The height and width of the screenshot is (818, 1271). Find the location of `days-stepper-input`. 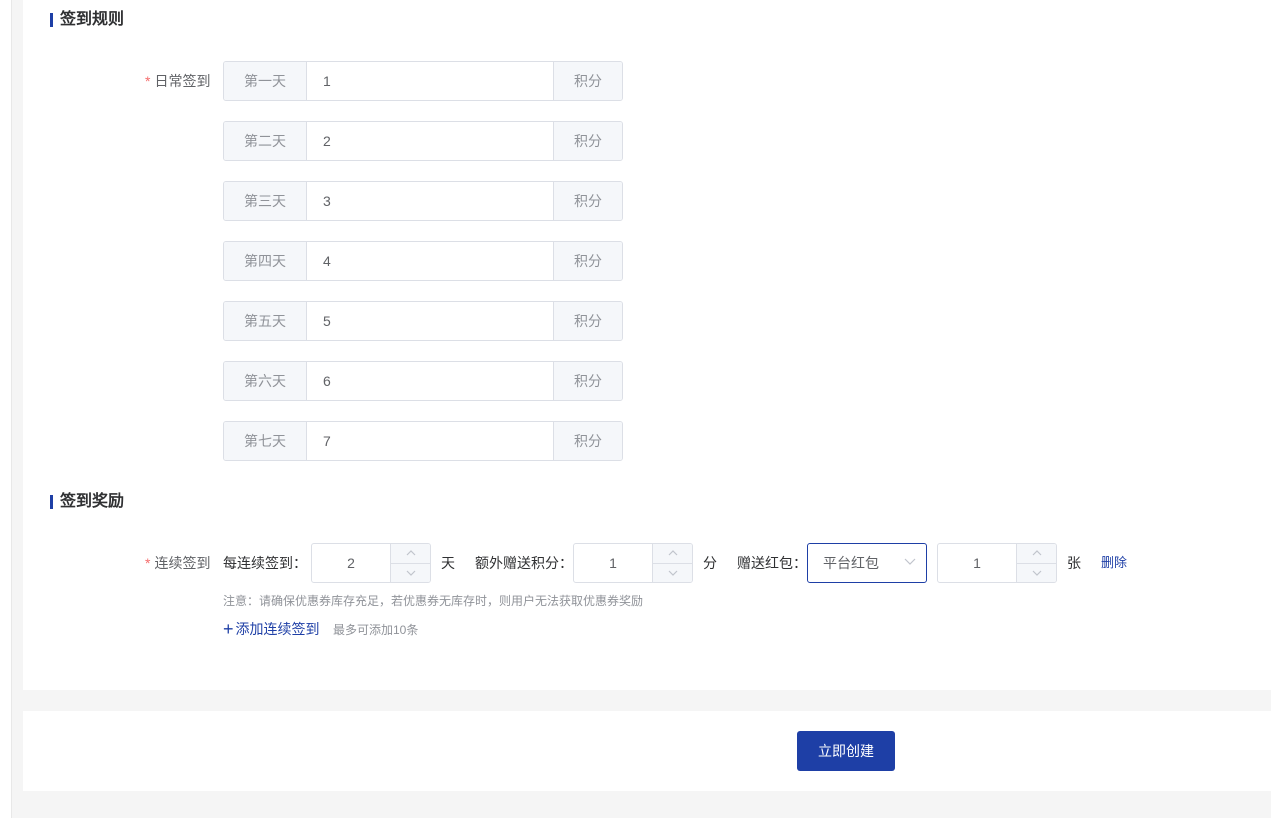

days-stepper-input is located at coordinates (351, 563).